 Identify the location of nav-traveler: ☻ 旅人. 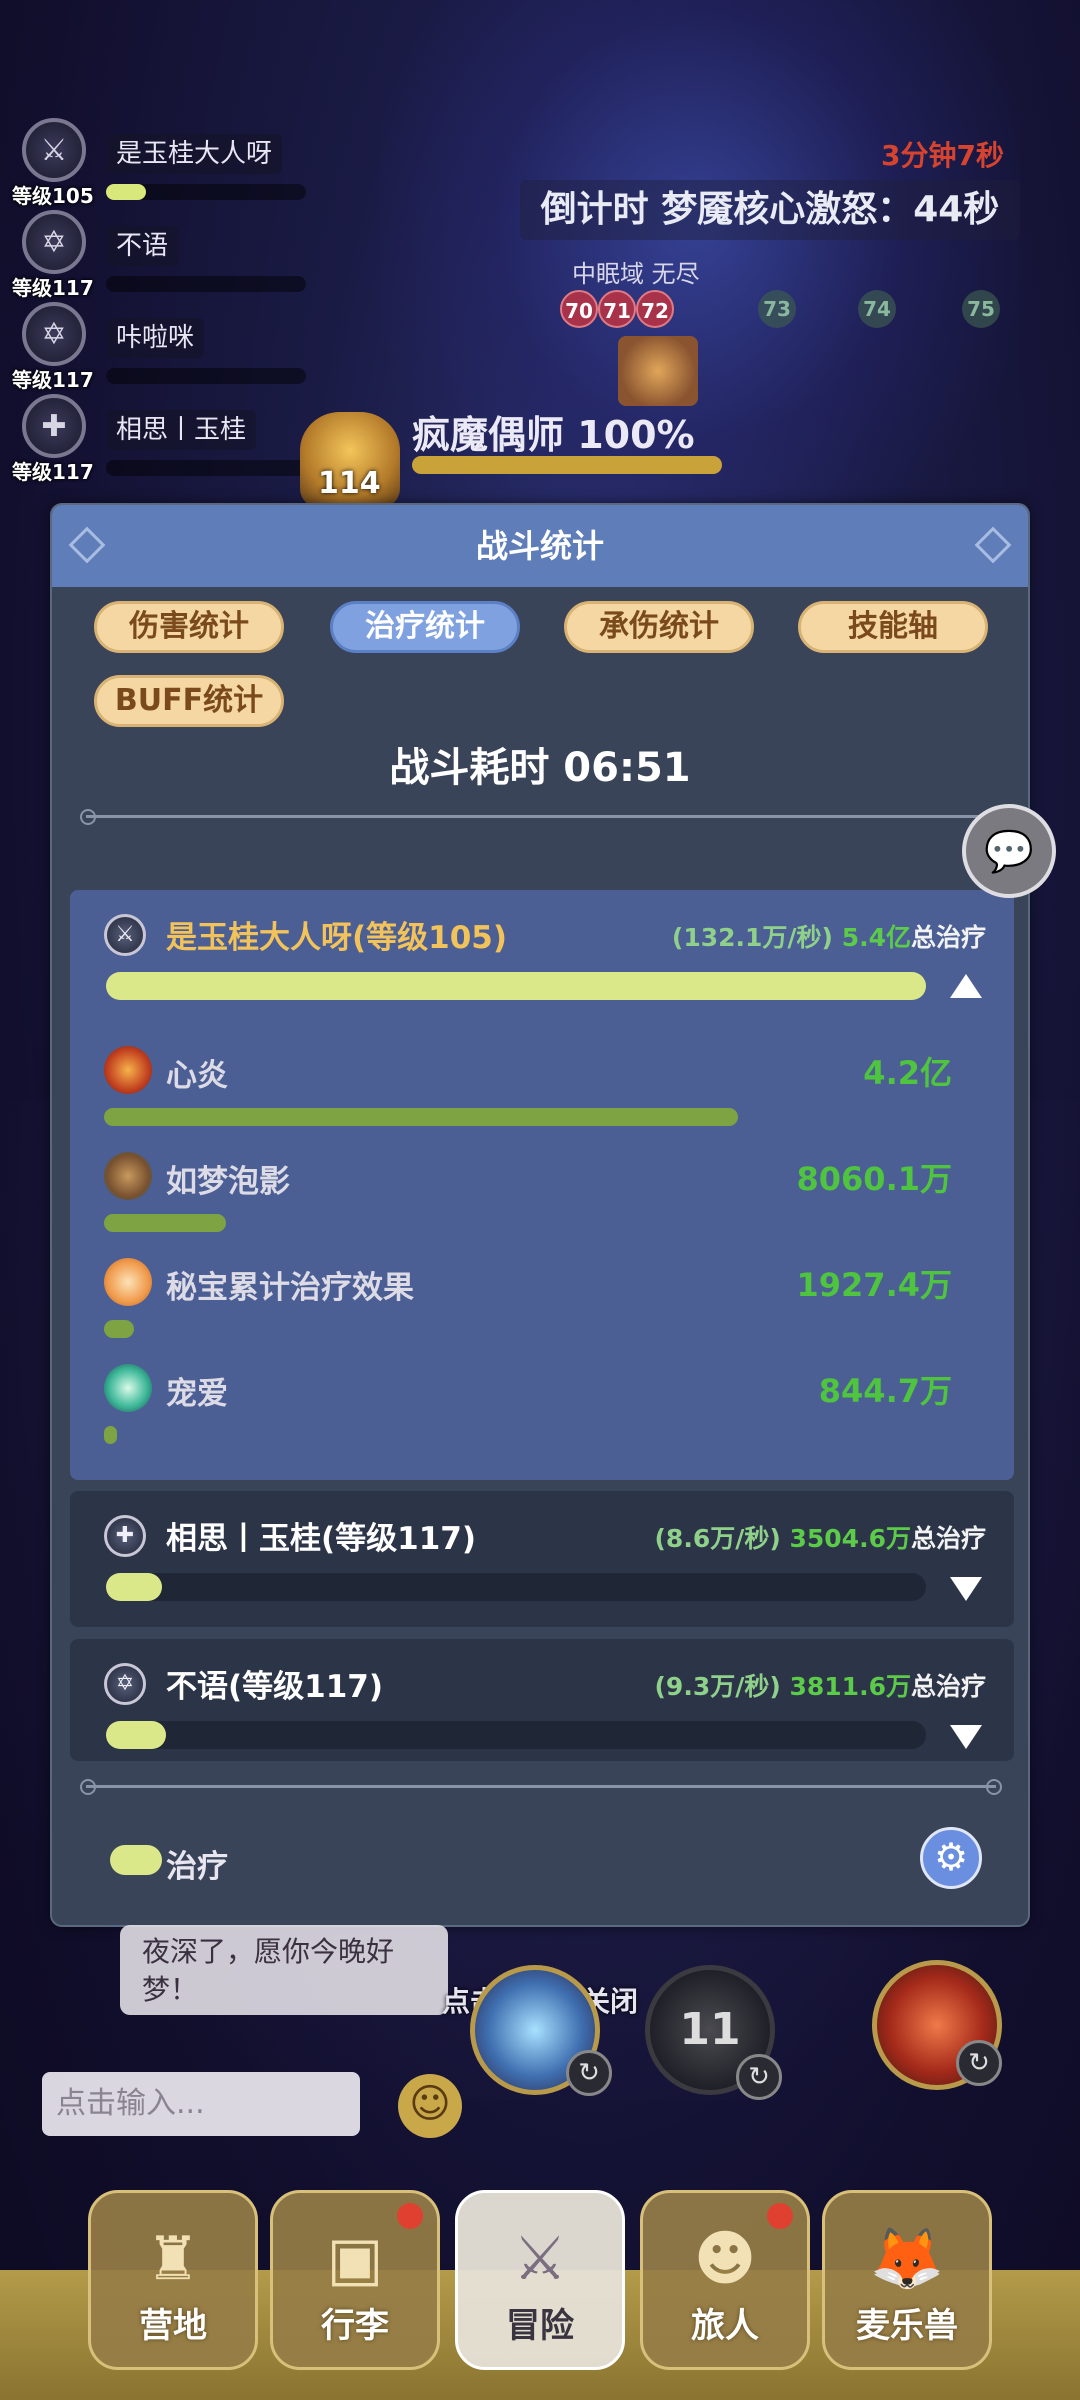
(725, 2280).